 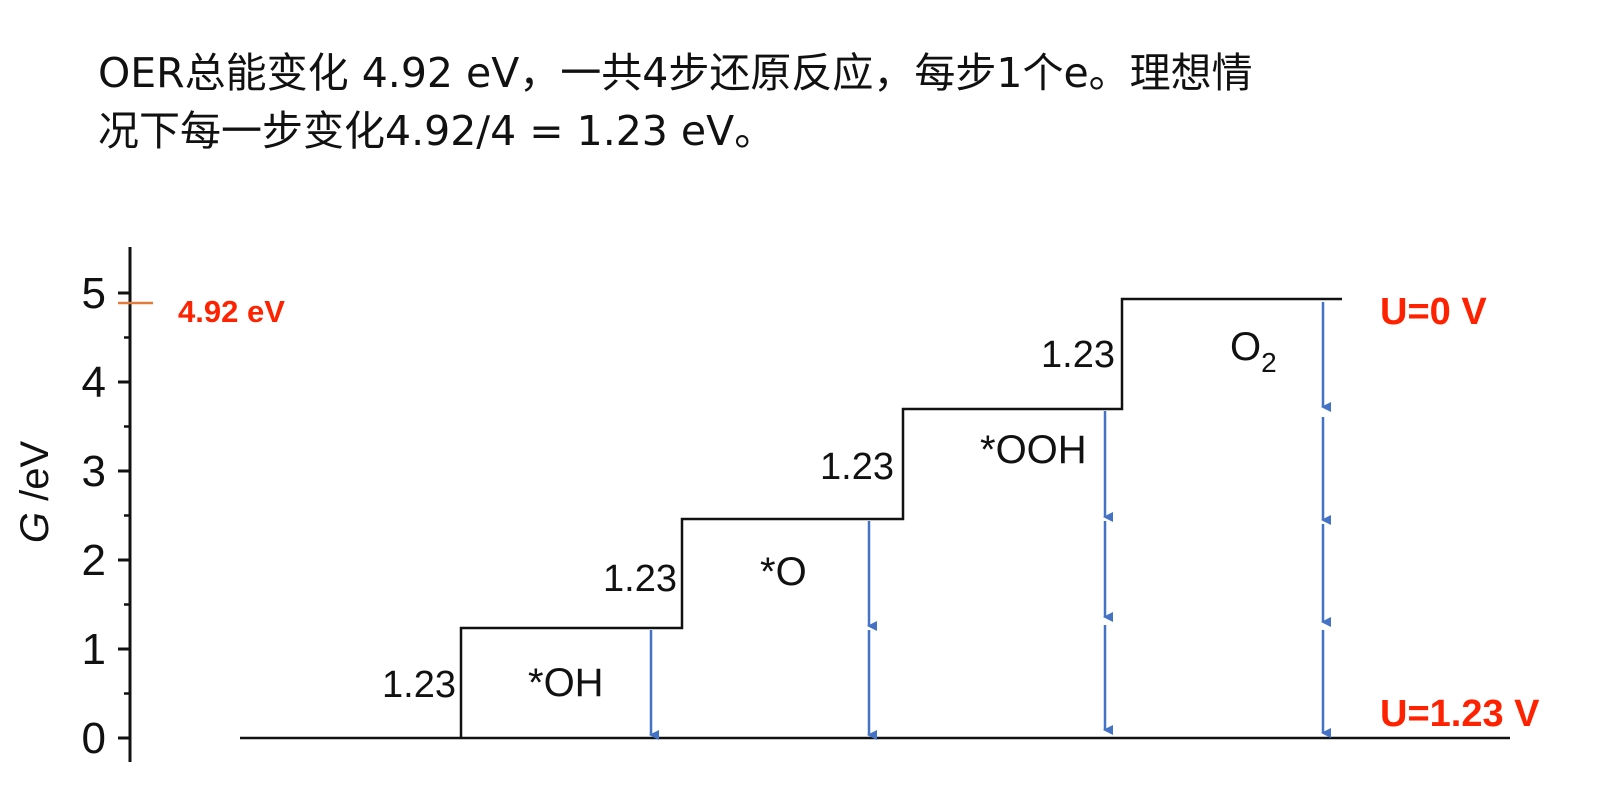 I want to click on y-axis-ticks: 0 1 2 3 4 5, so click(x=106, y=516).